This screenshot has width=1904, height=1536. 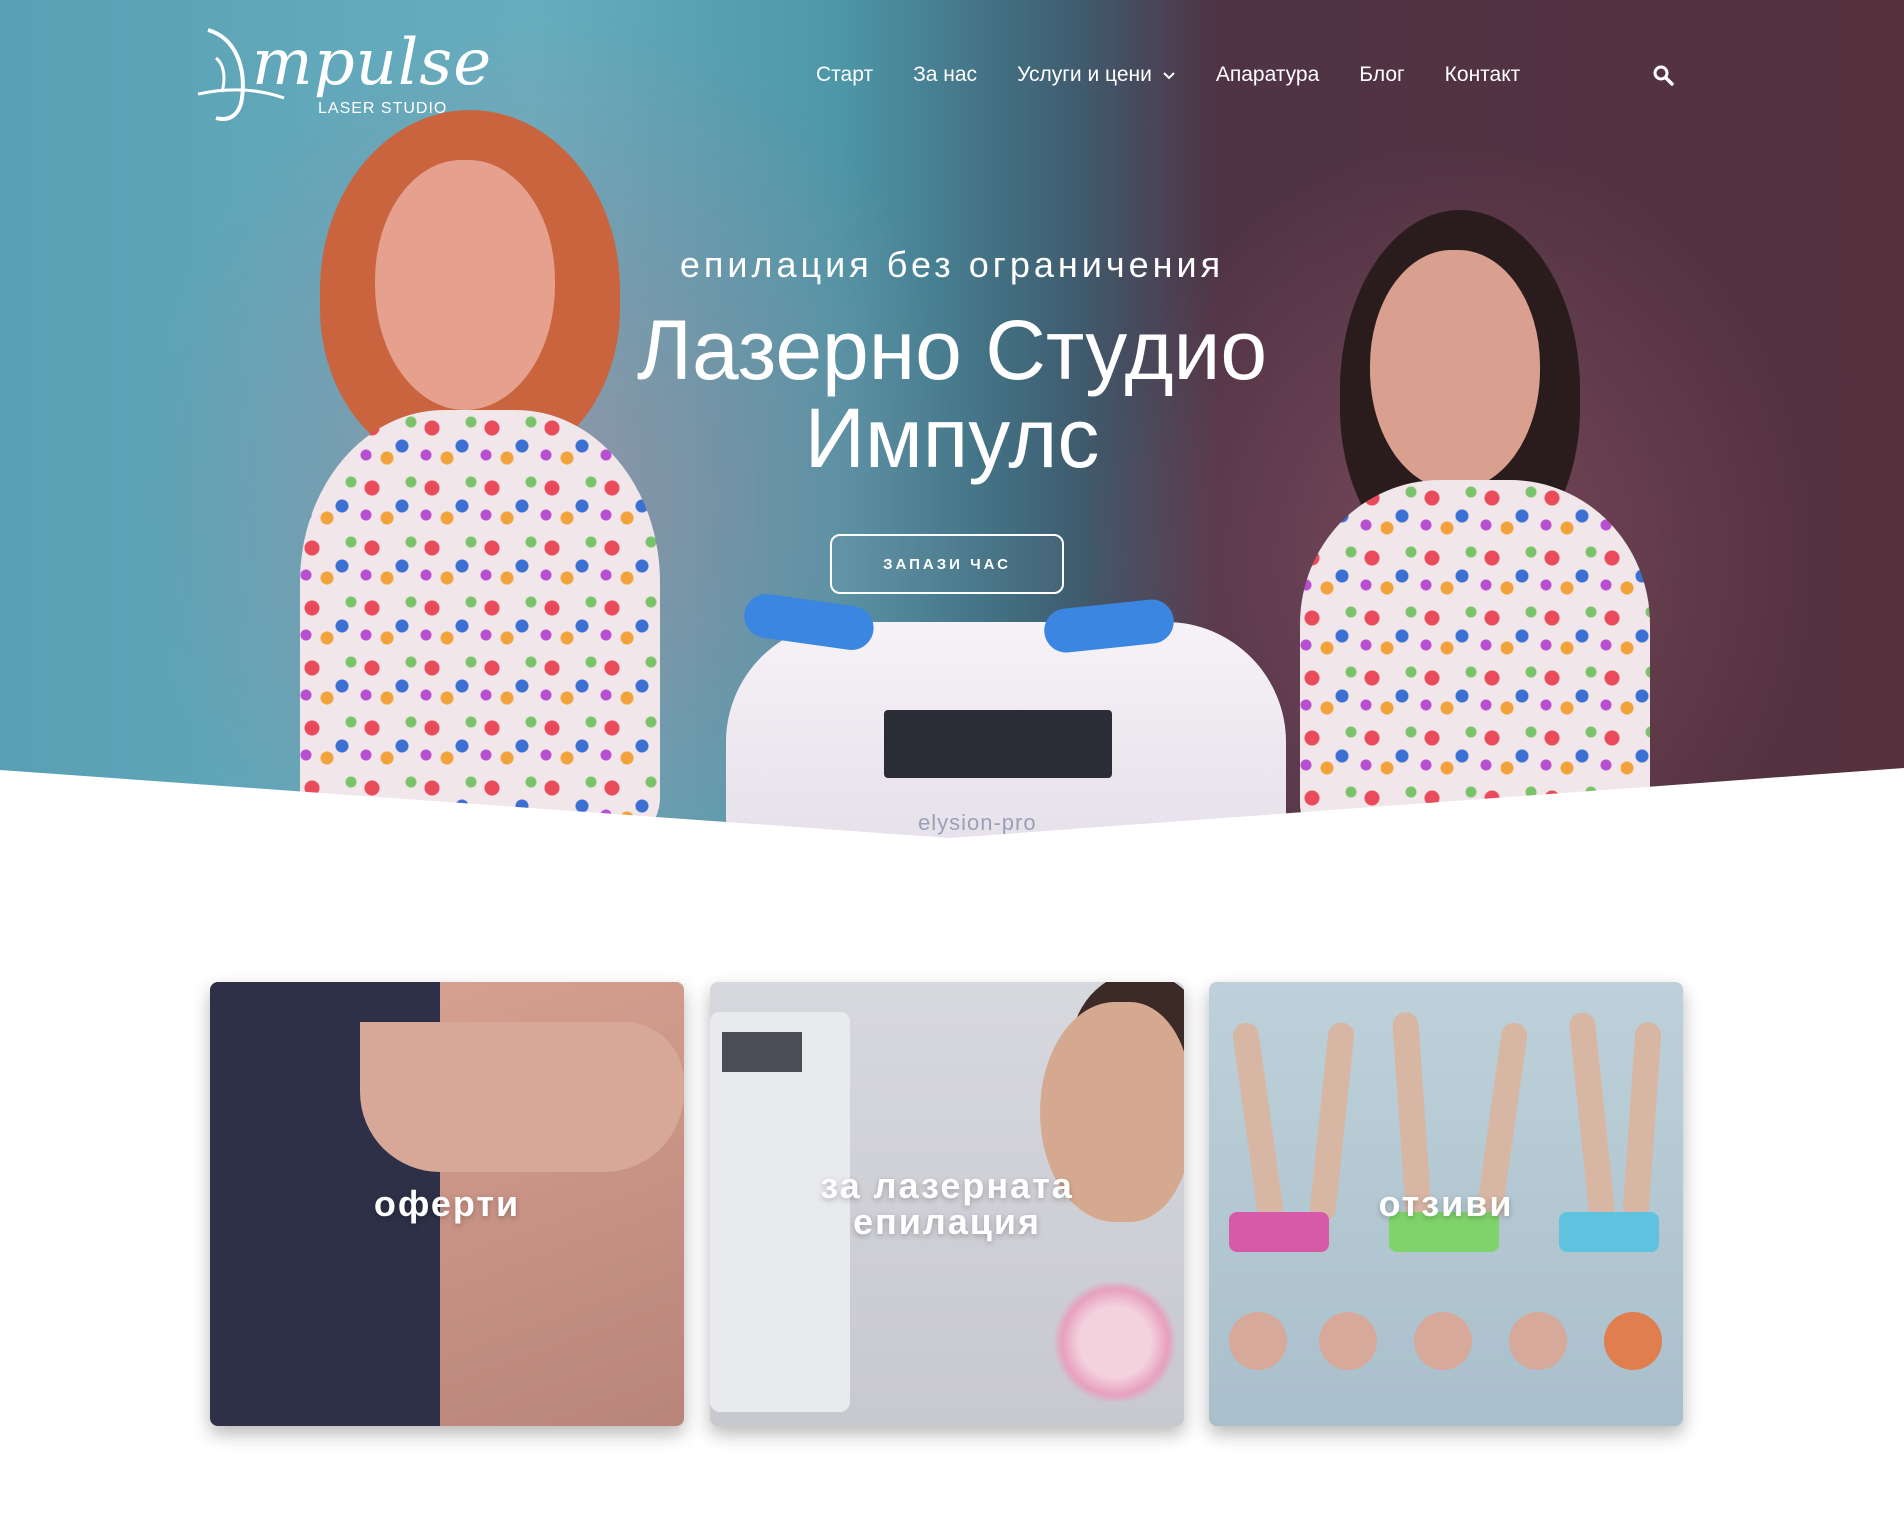 I want to click on card-device-screen, so click(x=762, y=1052).